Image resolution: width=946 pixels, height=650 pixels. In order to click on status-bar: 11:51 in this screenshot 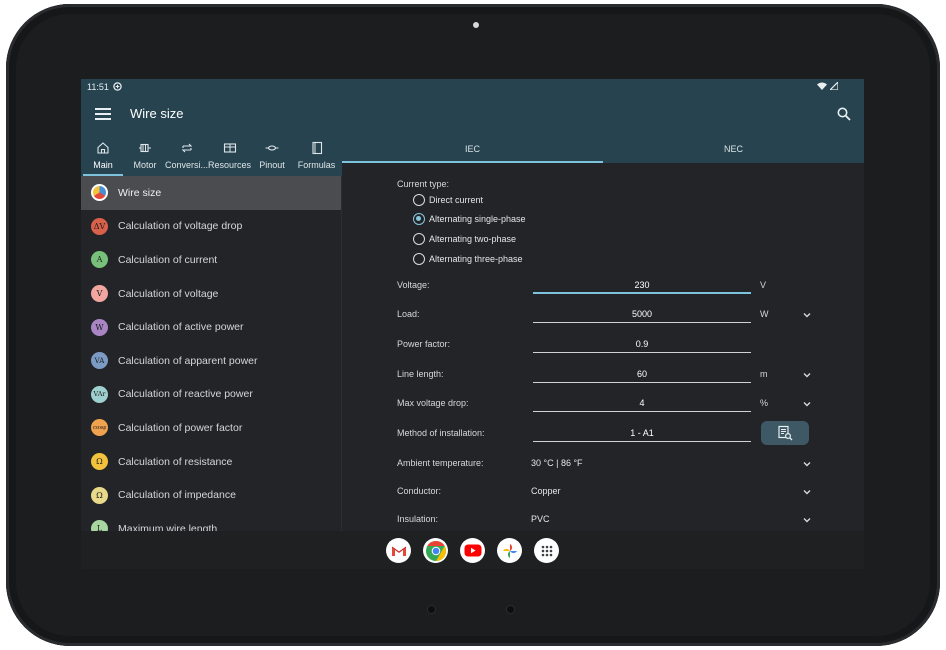, I will do `click(472, 86)`.